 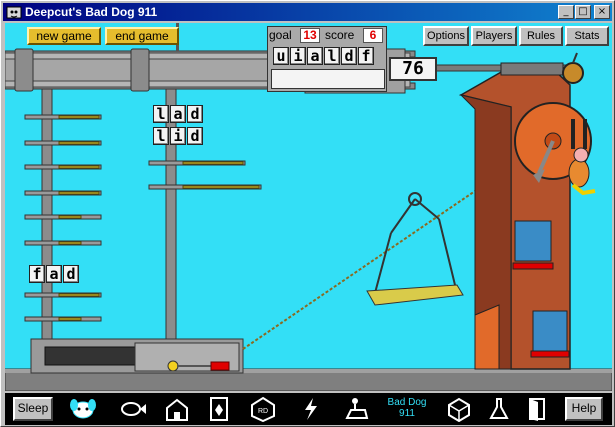 I want to click on svg-text: RD, so click(x=263, y=411).